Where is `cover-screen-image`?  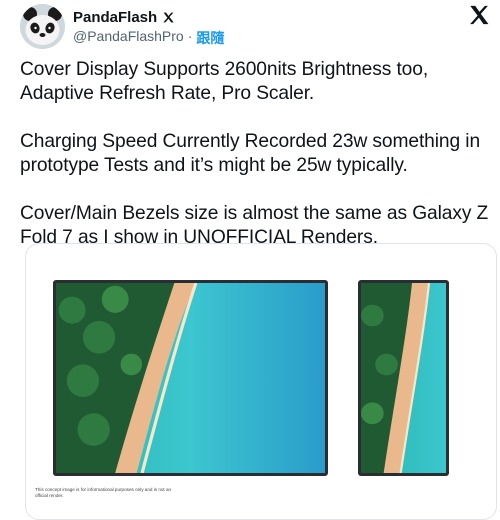
cover-screen-image is located at coordinates (403, 378).